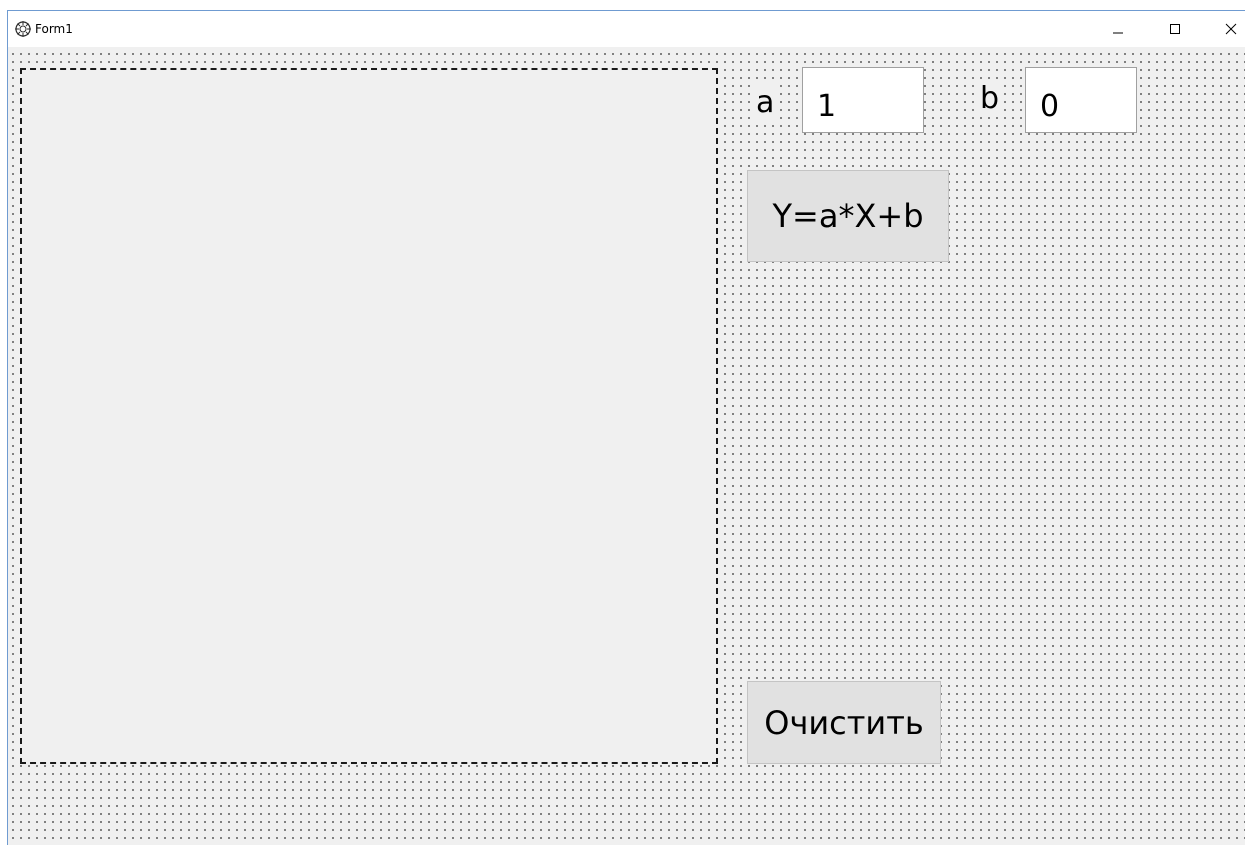 The height and width of the screenshot is (845, 1245). What do you see at coordinates (848, 216) in the screenshot?
I see `plot-line-button: Y=a*X+b` at bounding box center [848, 216].